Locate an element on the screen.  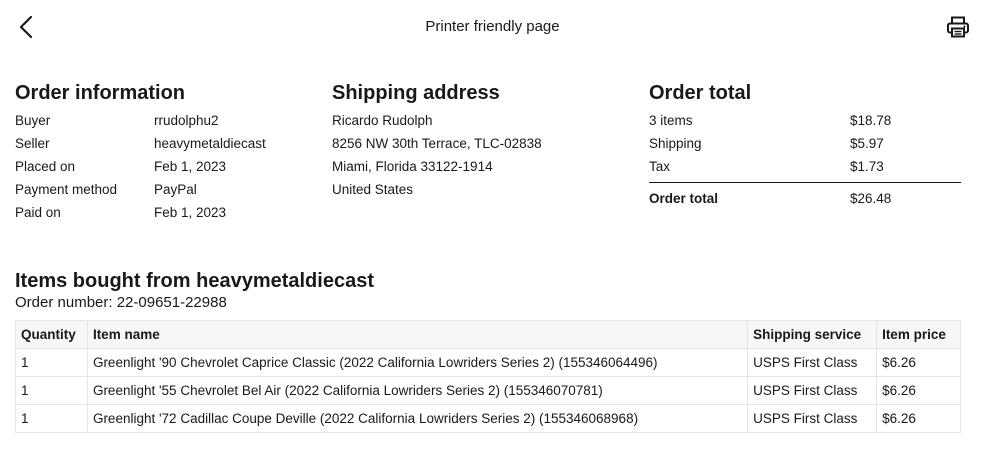
column-header-shipping-service: Shipping service is located at coordinates (812, 334).